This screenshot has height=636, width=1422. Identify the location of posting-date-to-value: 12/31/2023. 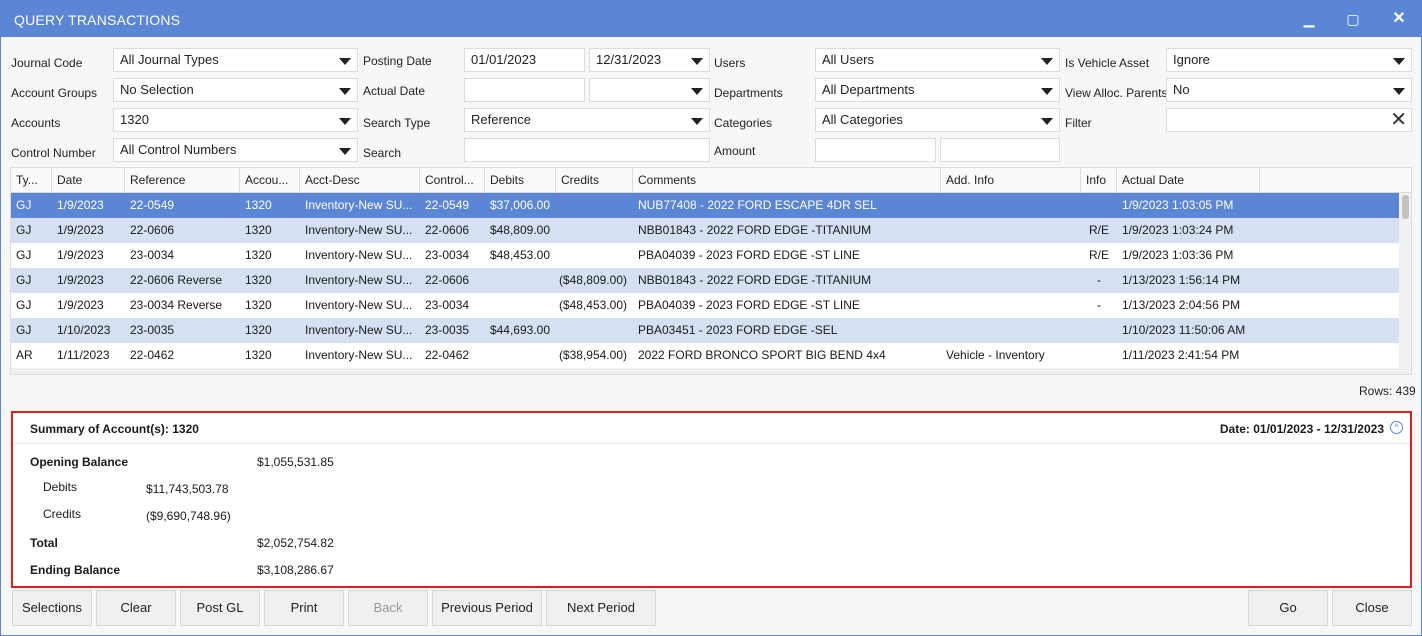
(629, 59).